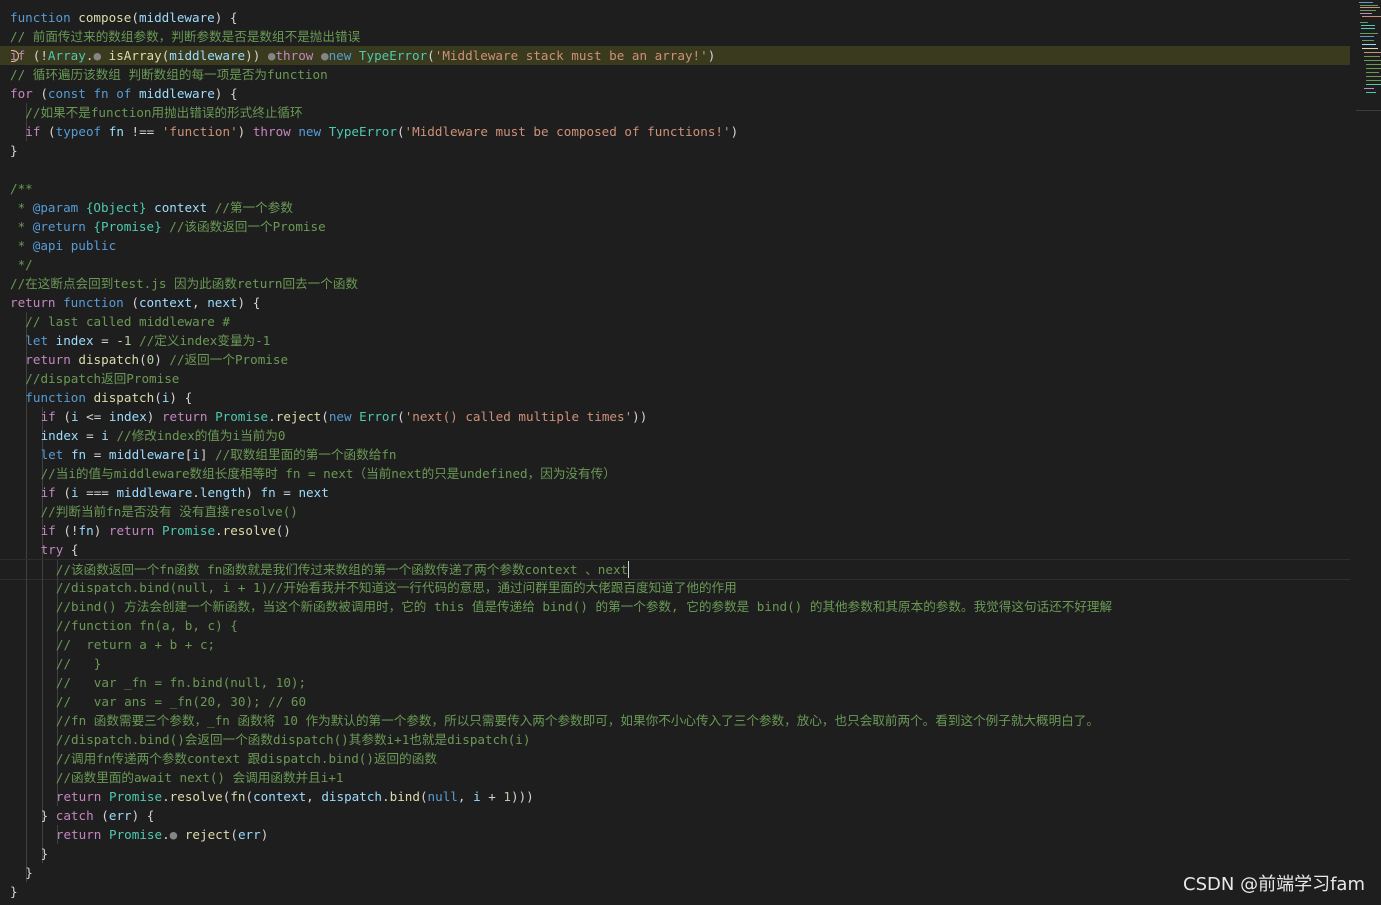 The height and width of the screenshot is (905, 1381). I want to click on code-token: return, so click(131, 530).